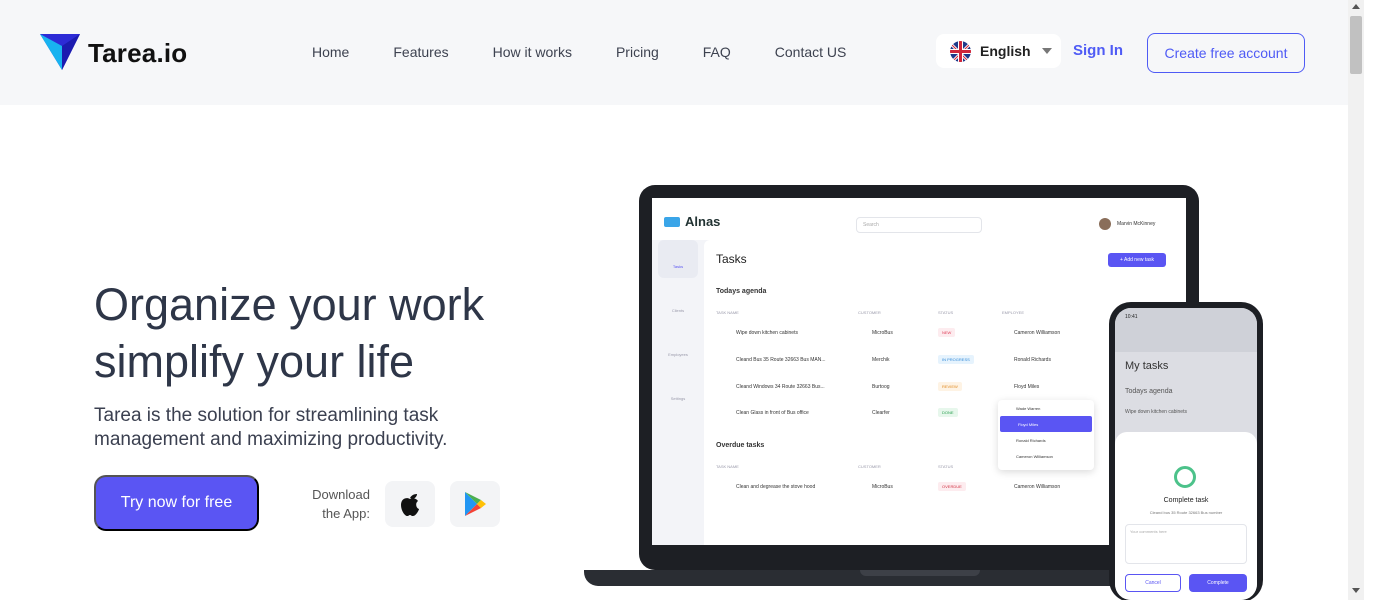  Describe the element at coordinates (950, 386) in the screenshot. I see `status-badge: REVIEW` at that location.